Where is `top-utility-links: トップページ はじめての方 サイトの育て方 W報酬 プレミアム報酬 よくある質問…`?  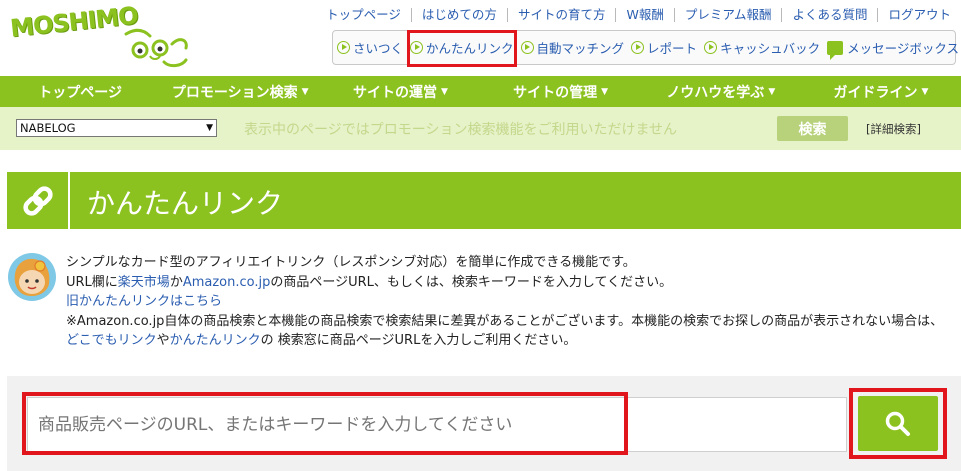
top-utility-links: トップページ はじめての方 サイトの育て方 W報酬 プレミアム報酬 よくある質問… is located at coordinates (638, 15).